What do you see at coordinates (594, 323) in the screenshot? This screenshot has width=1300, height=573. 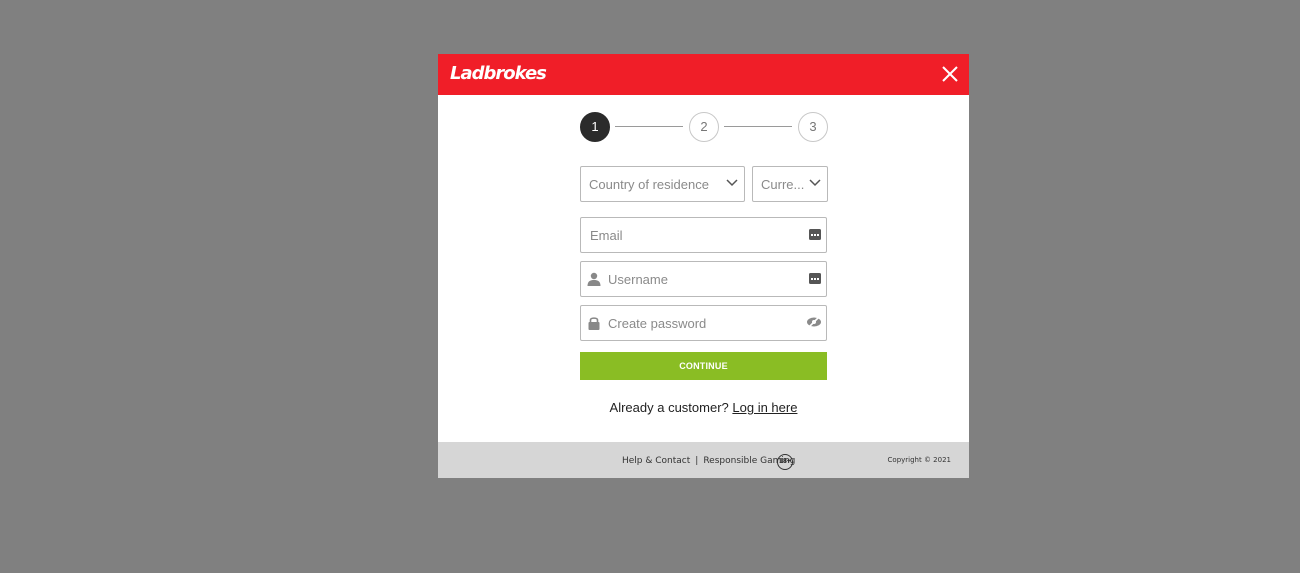 I see `lock-icon` at bounding box center [594, 323].